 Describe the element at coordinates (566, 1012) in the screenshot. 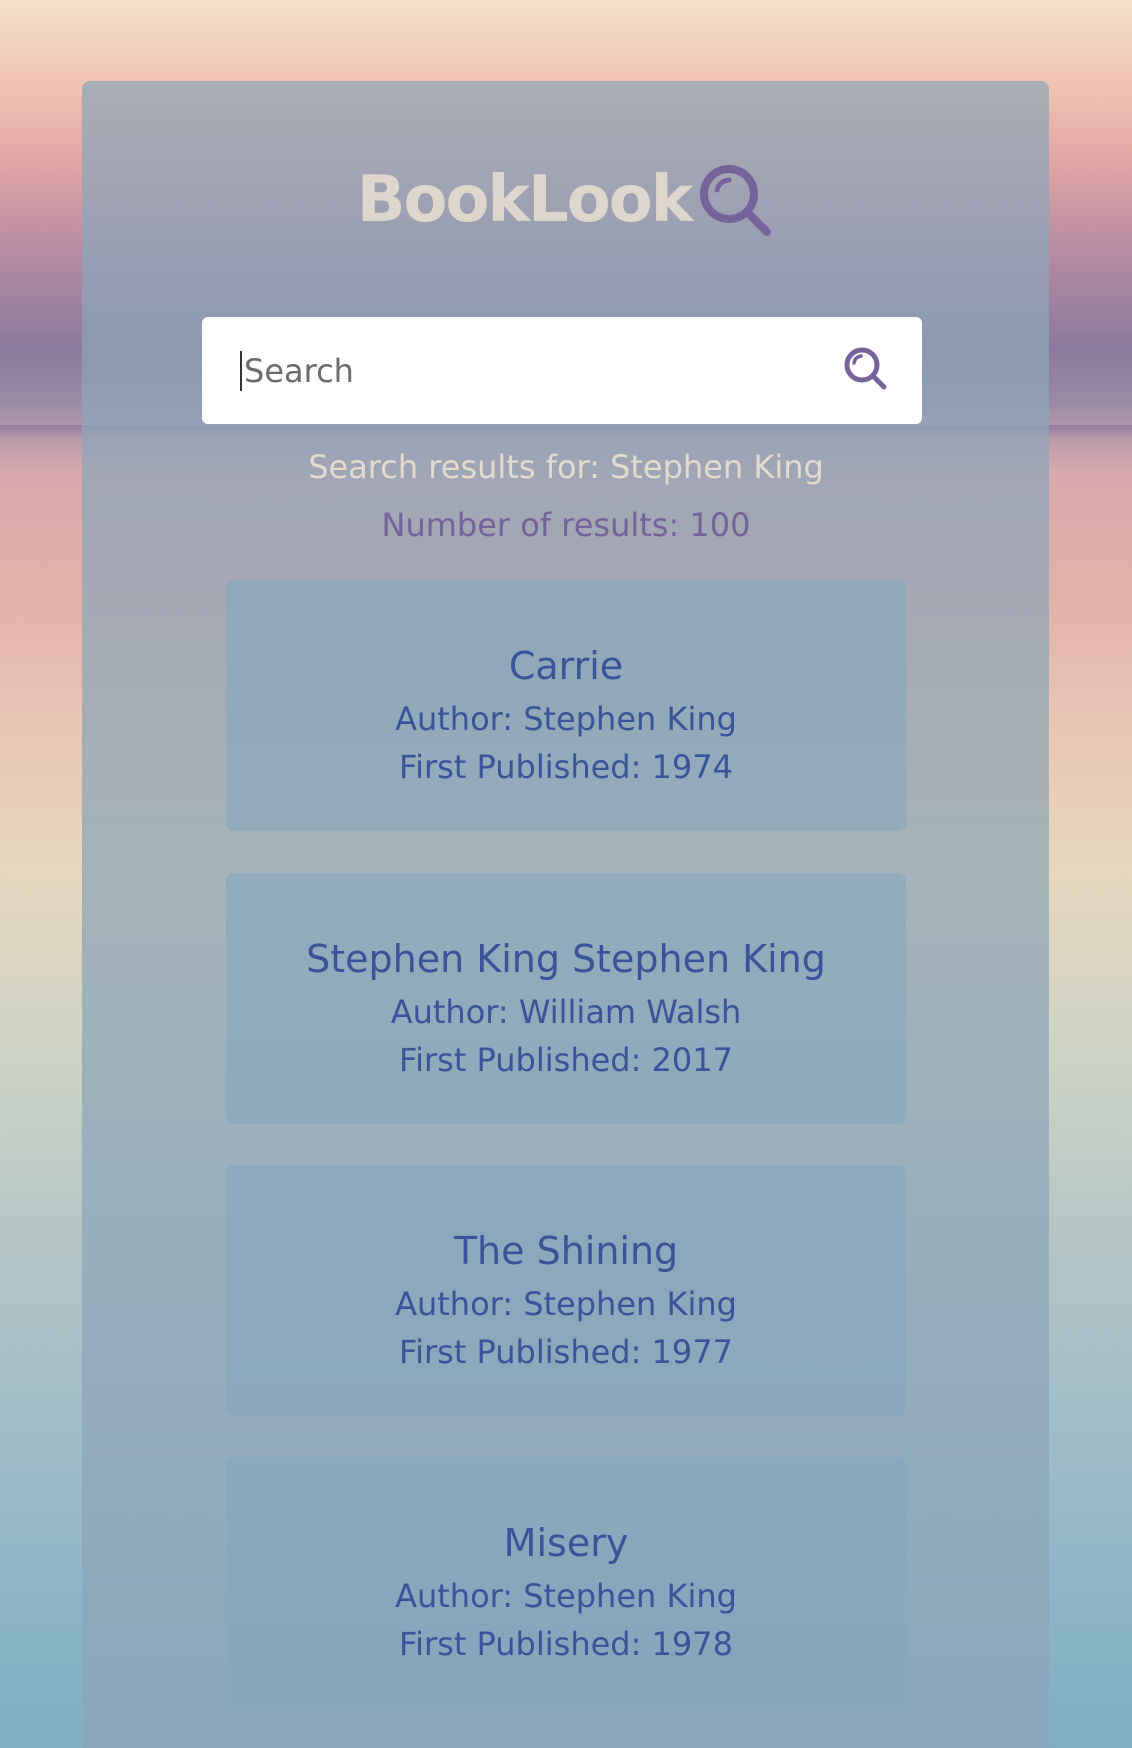

I see `book-author: Author: William Walsh` at that location.